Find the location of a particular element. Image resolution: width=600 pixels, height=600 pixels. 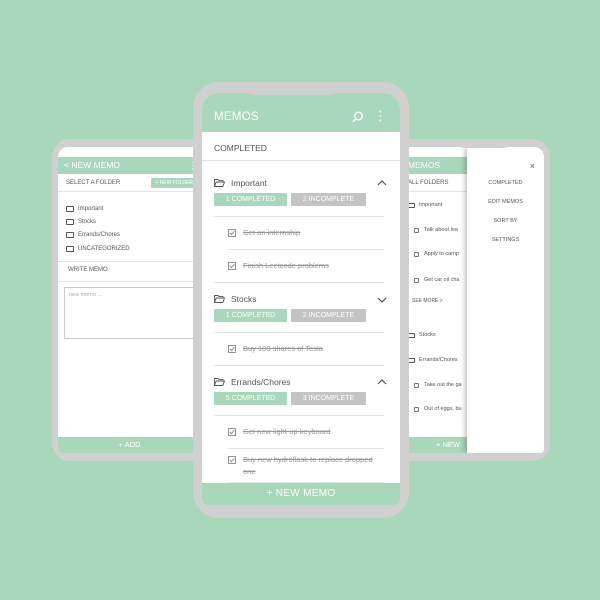

folder-option-important: Important is located at coordinates (84, 209).